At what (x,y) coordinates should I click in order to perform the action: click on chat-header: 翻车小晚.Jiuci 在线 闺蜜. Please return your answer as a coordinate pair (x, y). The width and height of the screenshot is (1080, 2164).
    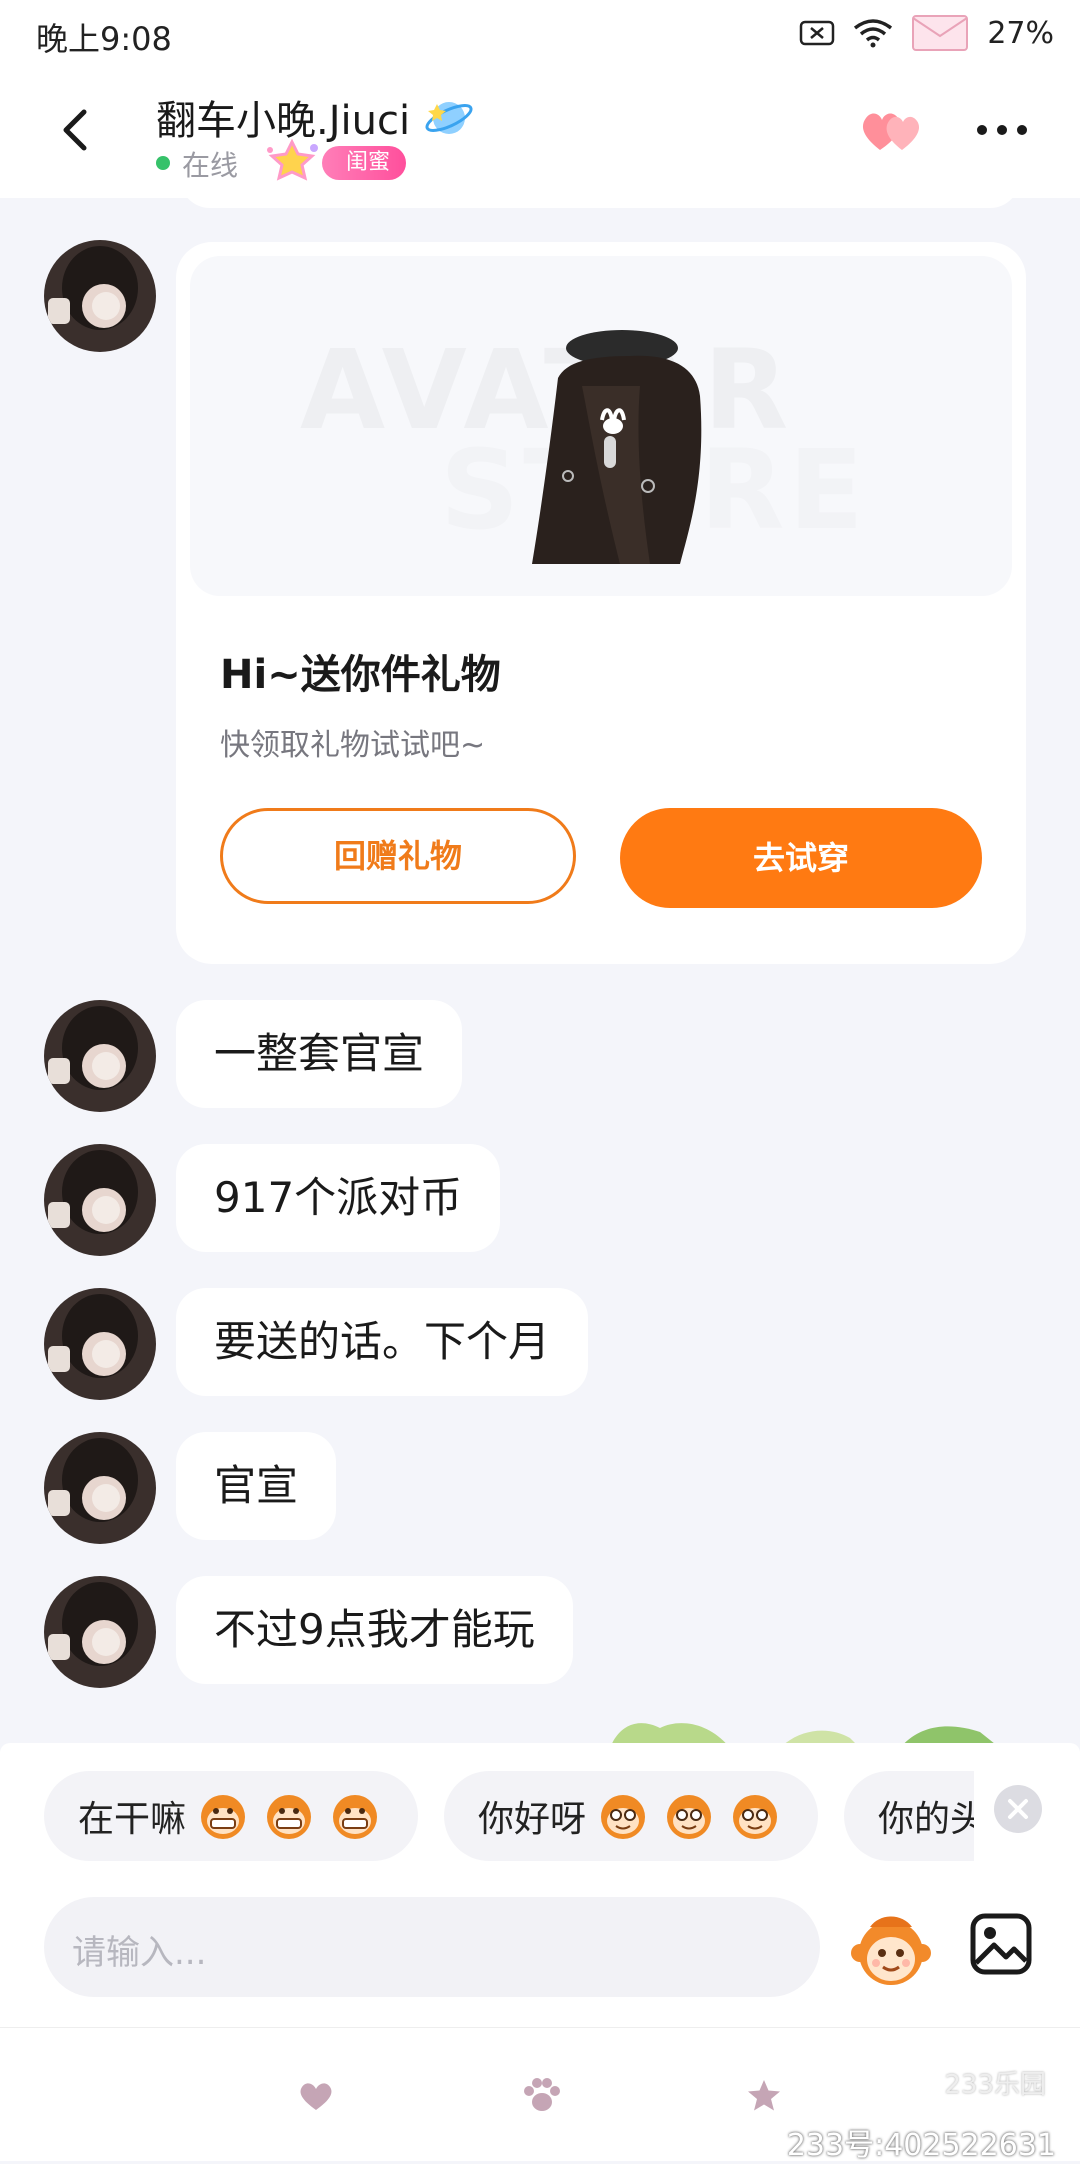
    Looking at the image, I should click on (540, 134).